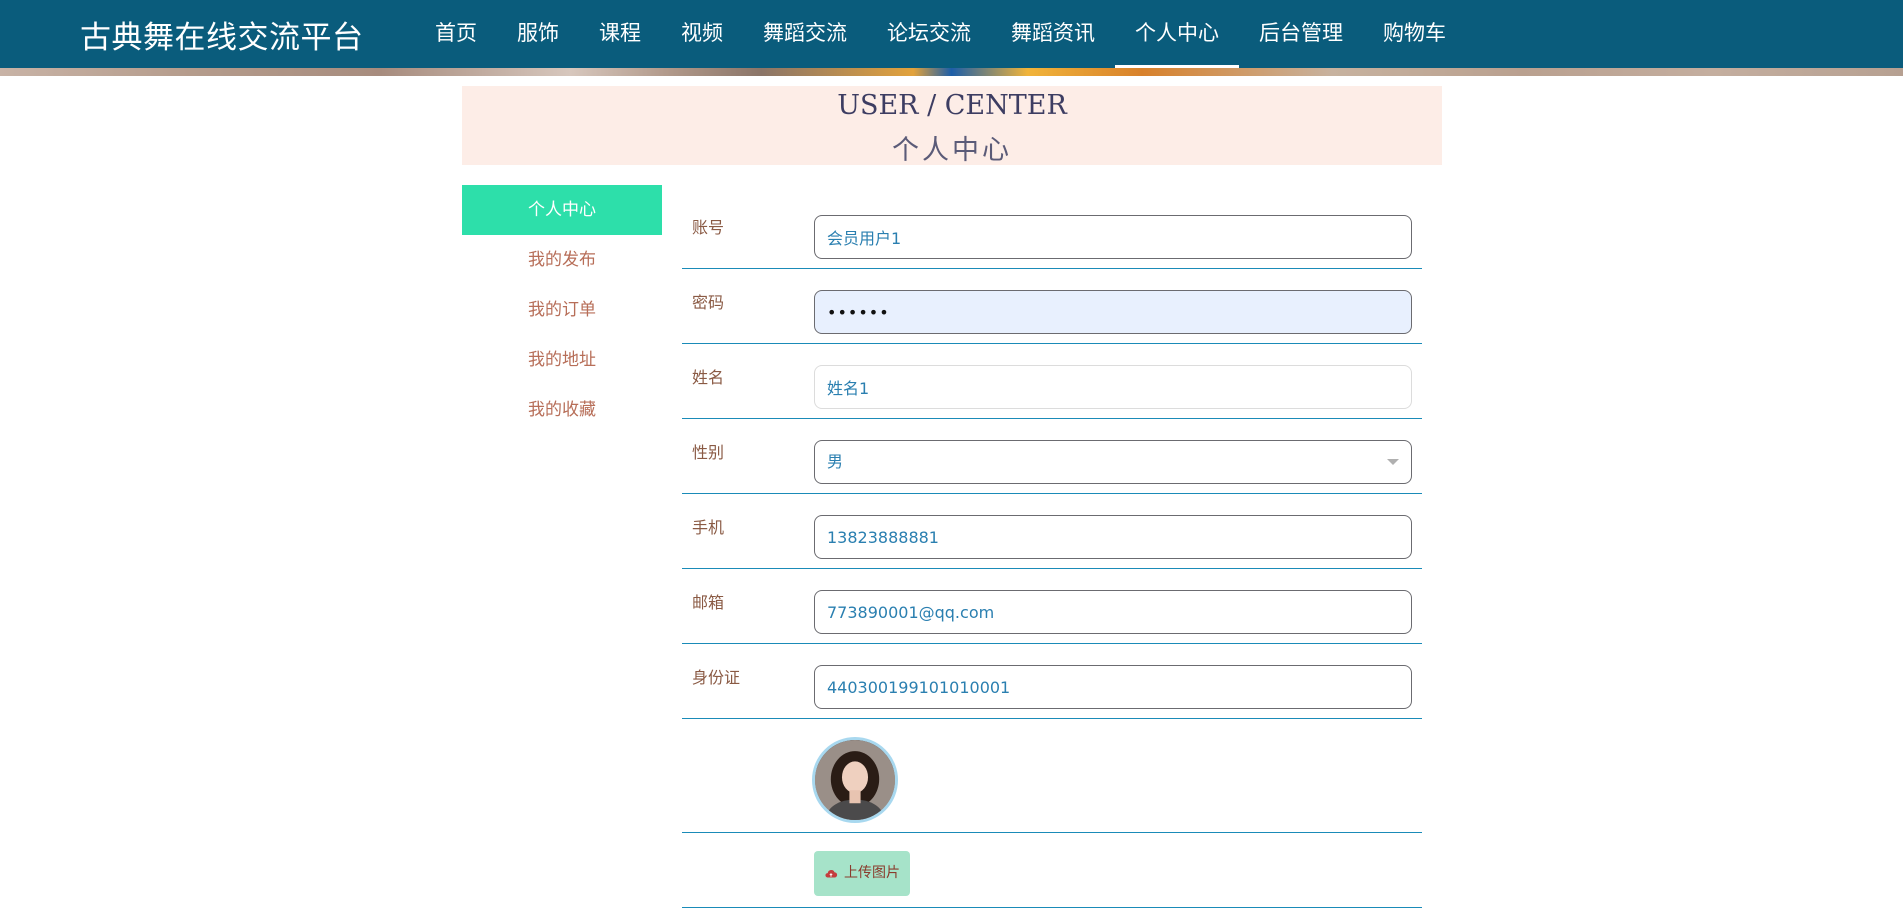 This screenshot has height=917, width=1903. What do you see at coordinates (951, 72) in the screenshot?
I see `banner-image-strip` at bounding box center [951, 72].